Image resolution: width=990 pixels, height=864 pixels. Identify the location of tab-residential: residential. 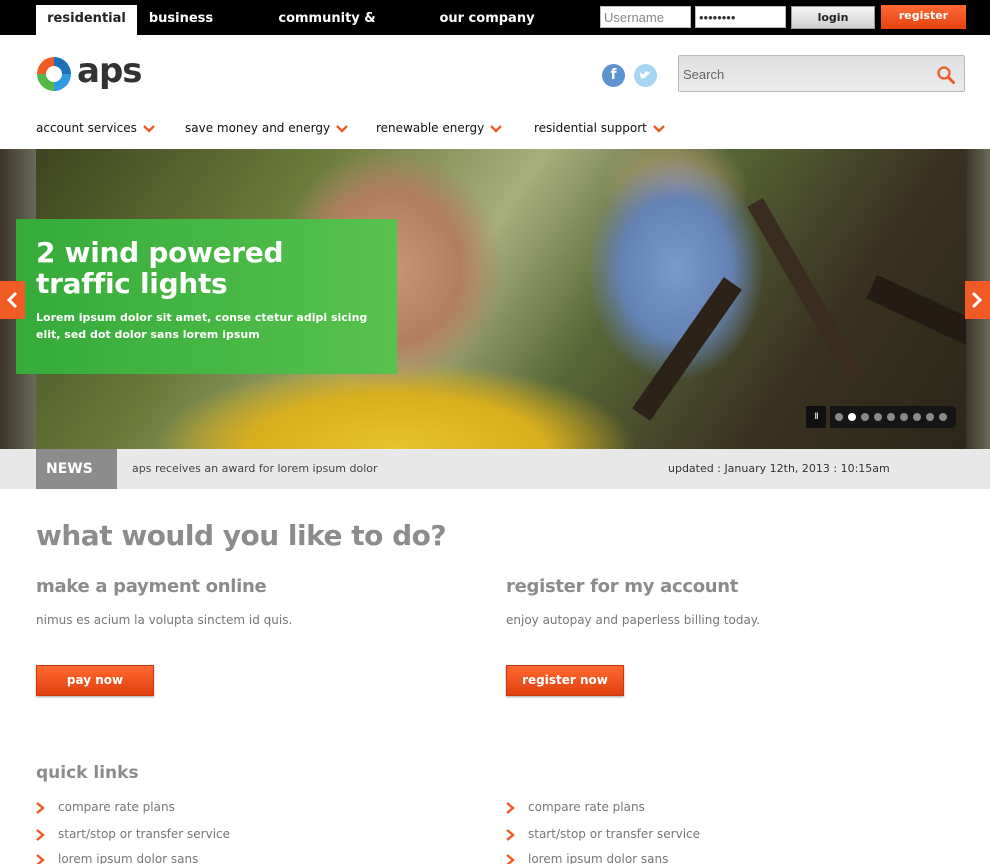
(86, 20).